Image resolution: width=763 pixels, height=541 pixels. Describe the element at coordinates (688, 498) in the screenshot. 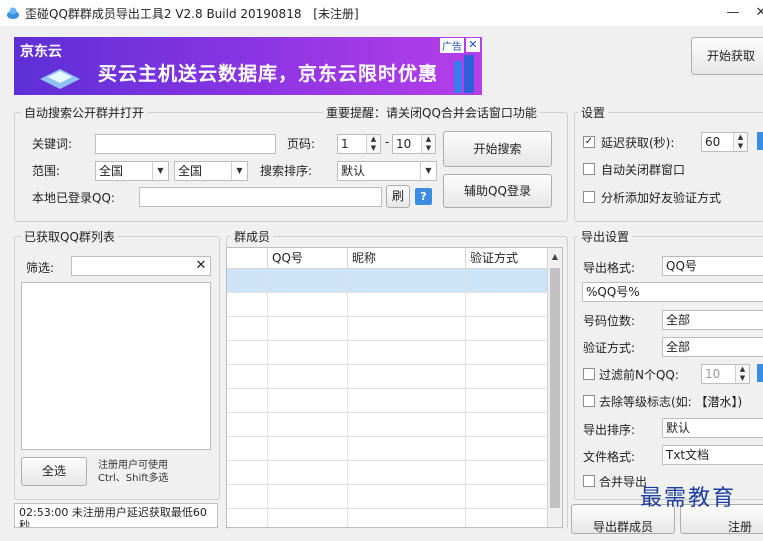

I see `watermark-text: 最需教育` at that location.